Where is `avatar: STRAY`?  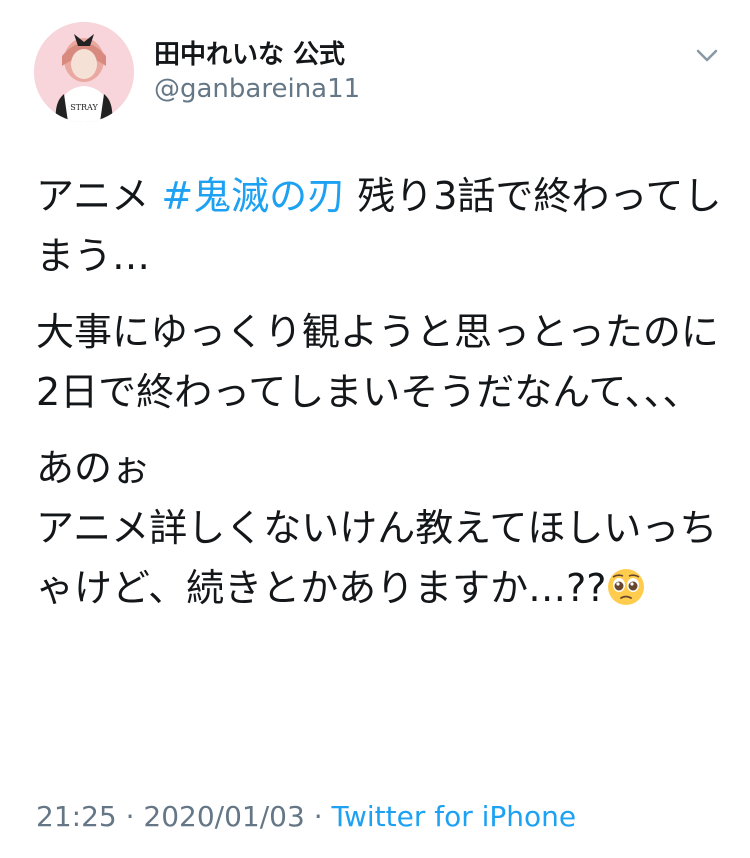 avatar: STRAY is located at coordinates (84, 72).